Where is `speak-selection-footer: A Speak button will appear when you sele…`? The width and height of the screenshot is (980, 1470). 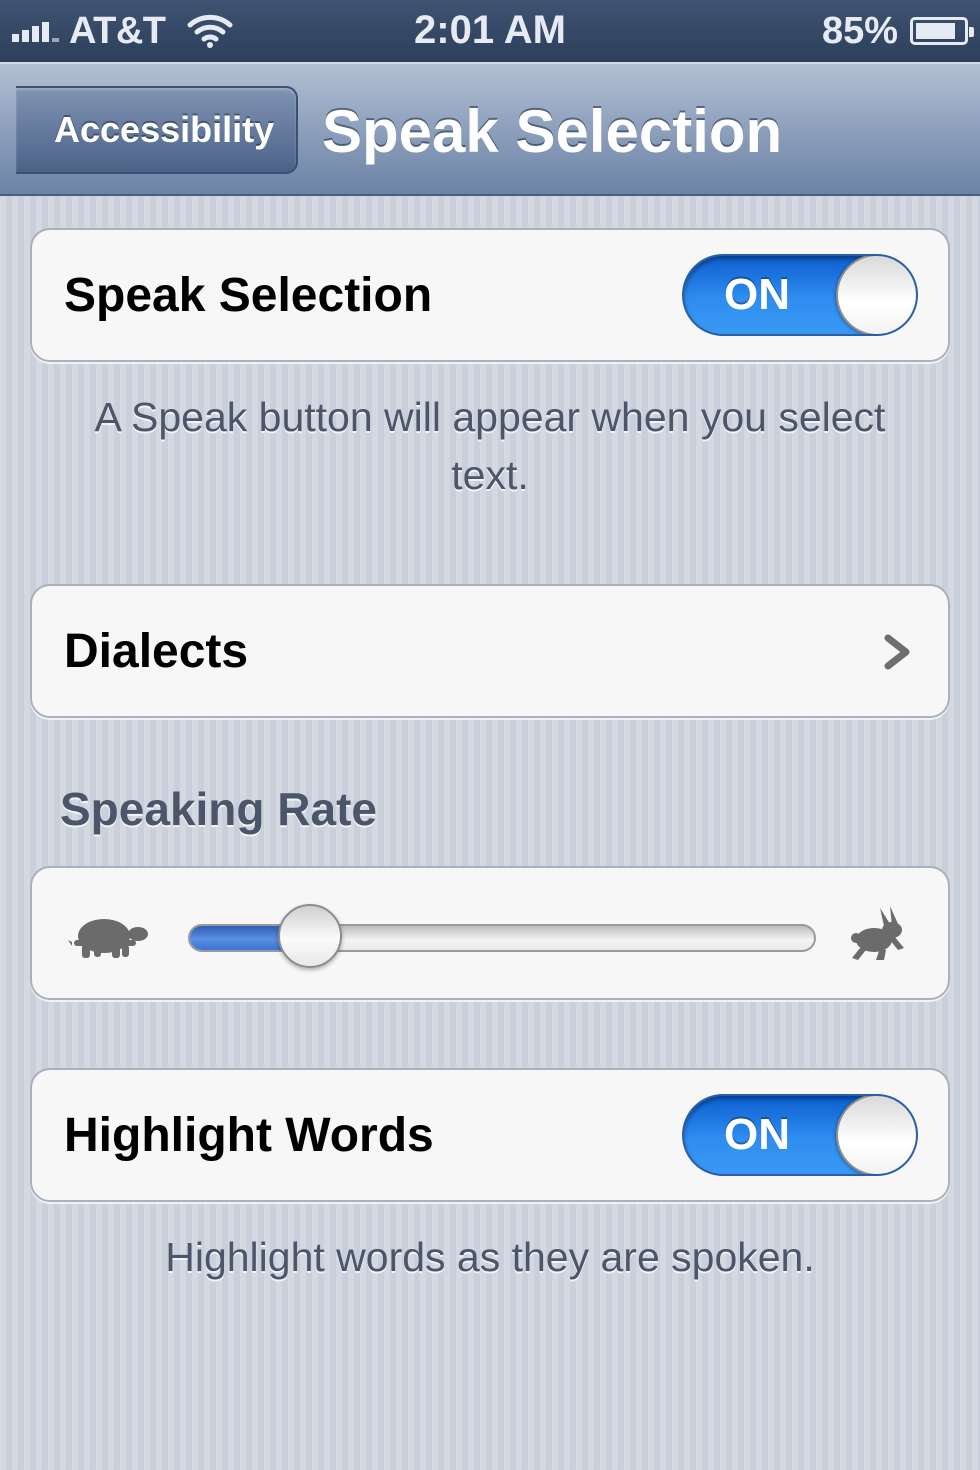 speak-selection-footer: A Speak button will appear when you sele… is located at coordinates (490, 446).